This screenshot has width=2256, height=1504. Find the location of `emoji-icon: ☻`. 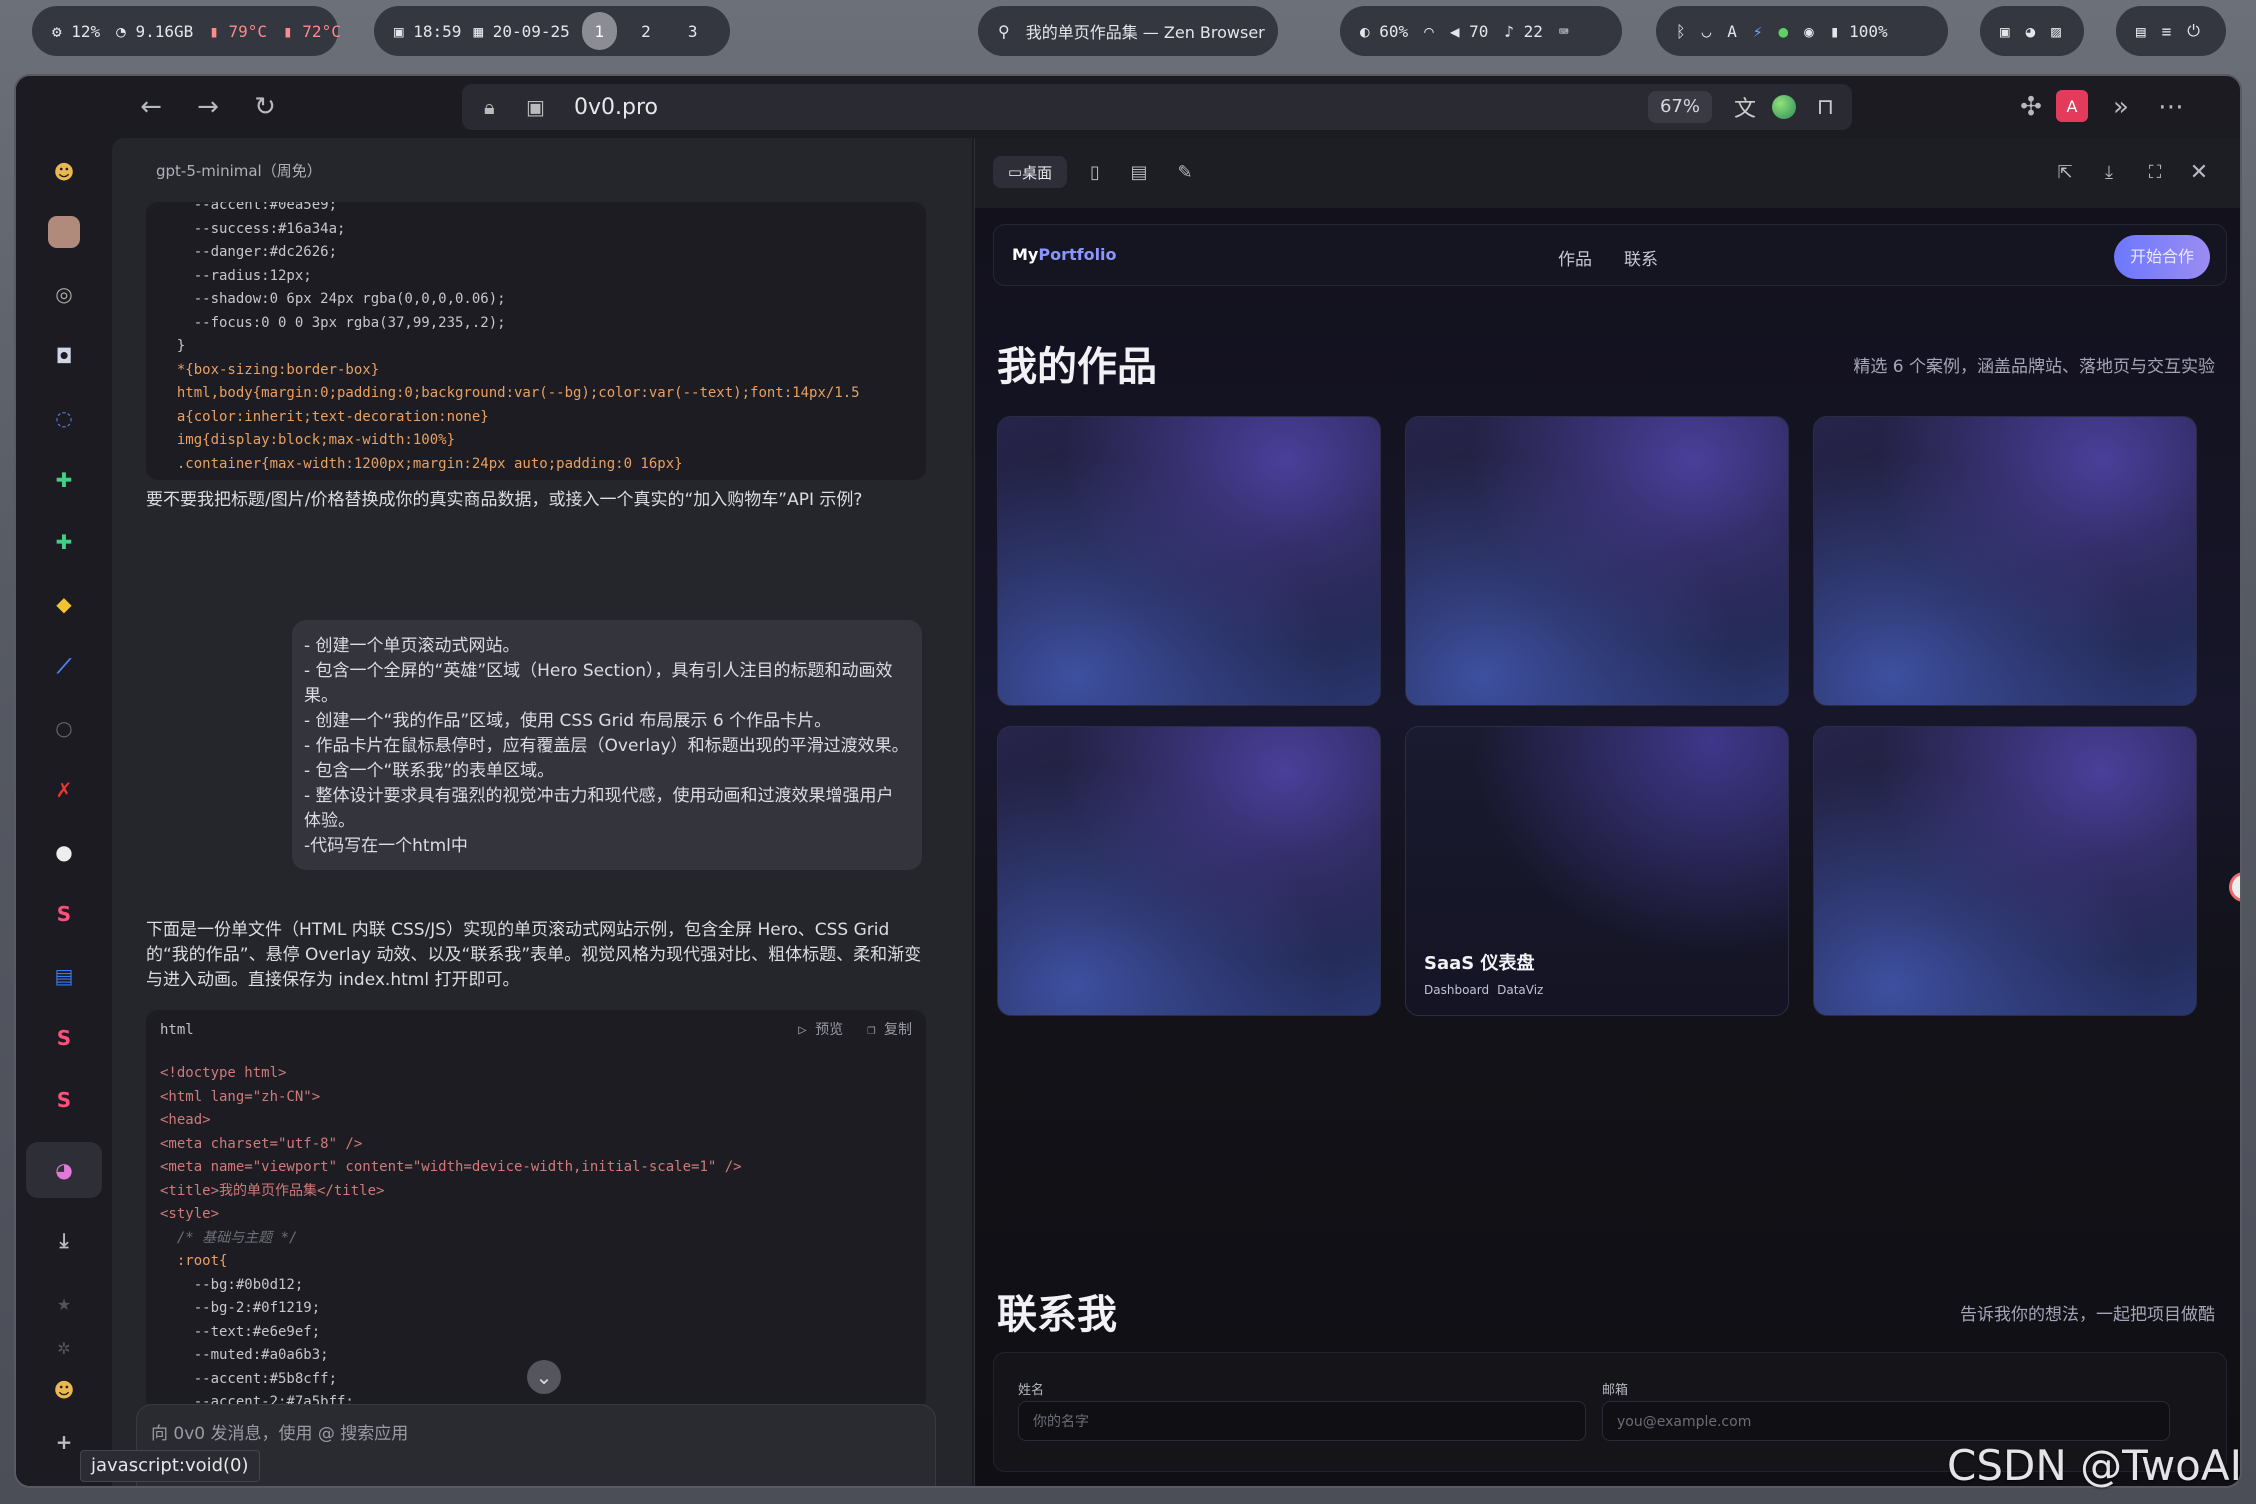

emoji-icon: ☻ is located at coordinates (64, 1390).